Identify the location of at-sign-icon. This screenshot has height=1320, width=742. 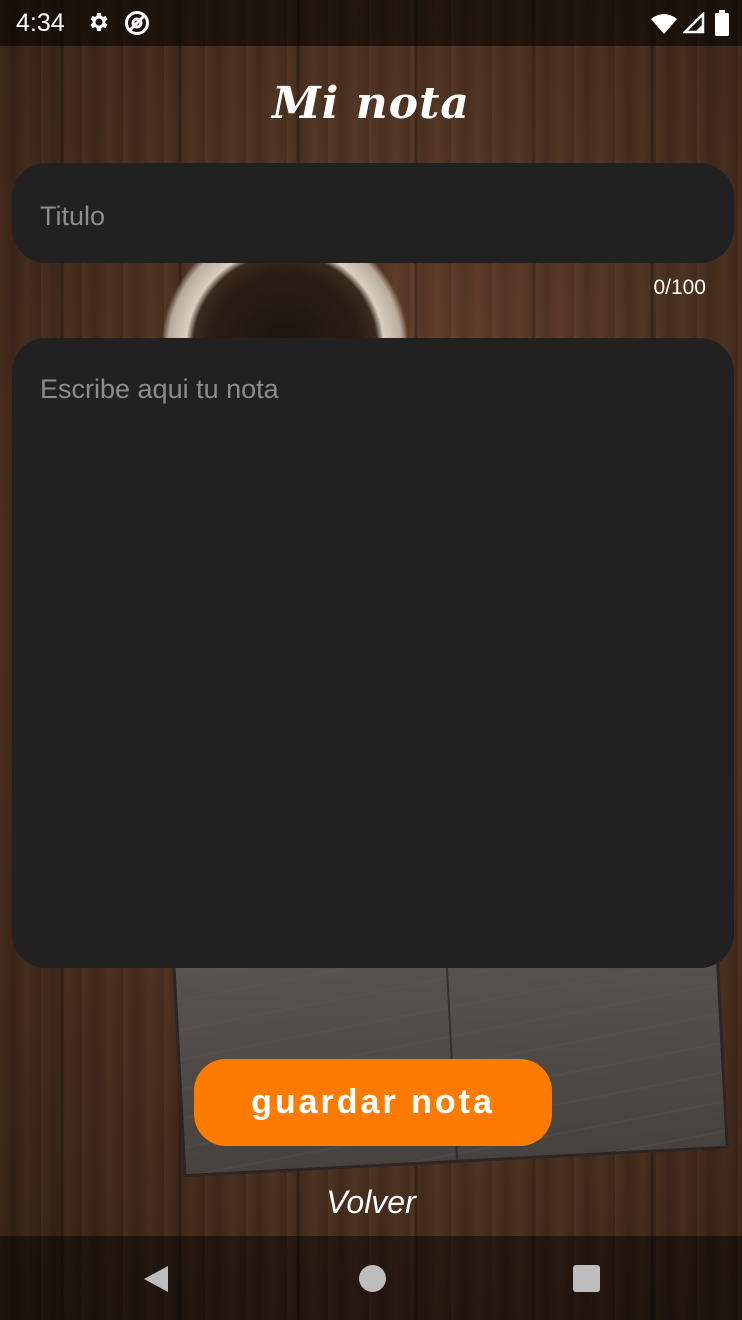
(137, 23).